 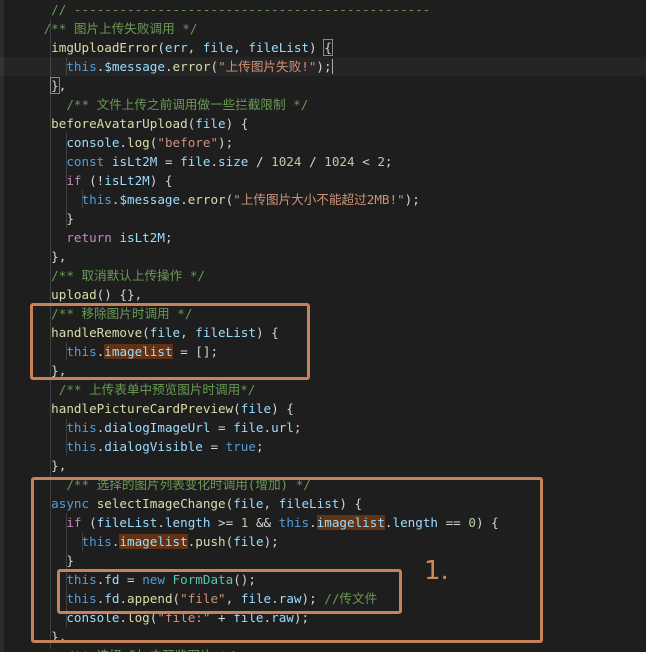 I want to click on code-line: this.$message.error("上传图片大小不能超过2MB!");, so click(x=210, y=199).